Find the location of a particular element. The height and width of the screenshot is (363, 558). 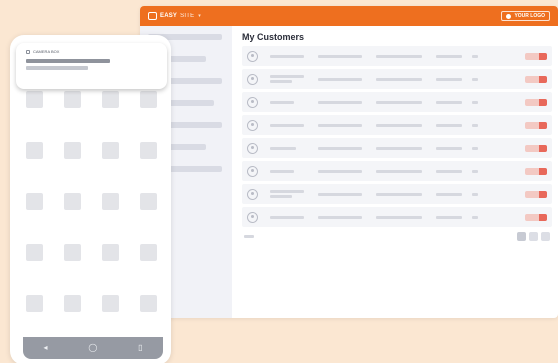

brand-logo: EASY SITE is located at coordinates (171, 16).